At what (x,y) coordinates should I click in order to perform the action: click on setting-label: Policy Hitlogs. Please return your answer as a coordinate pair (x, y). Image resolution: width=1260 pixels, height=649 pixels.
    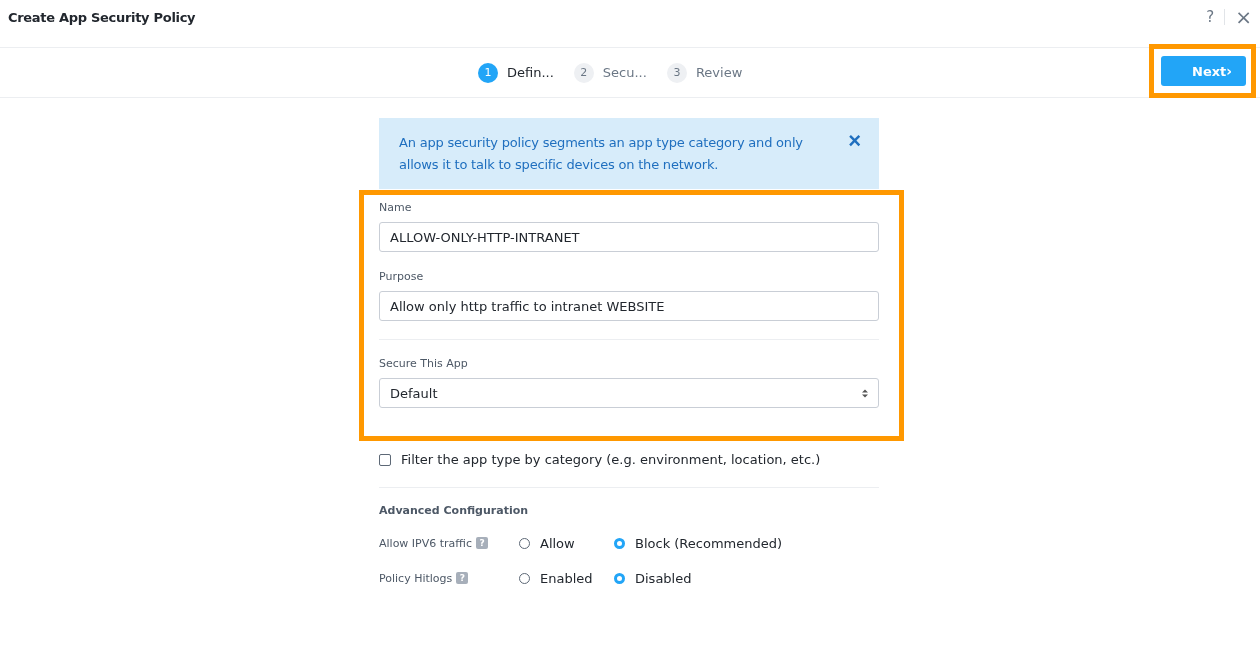
    Looking at the image, I should click on (416, 578).